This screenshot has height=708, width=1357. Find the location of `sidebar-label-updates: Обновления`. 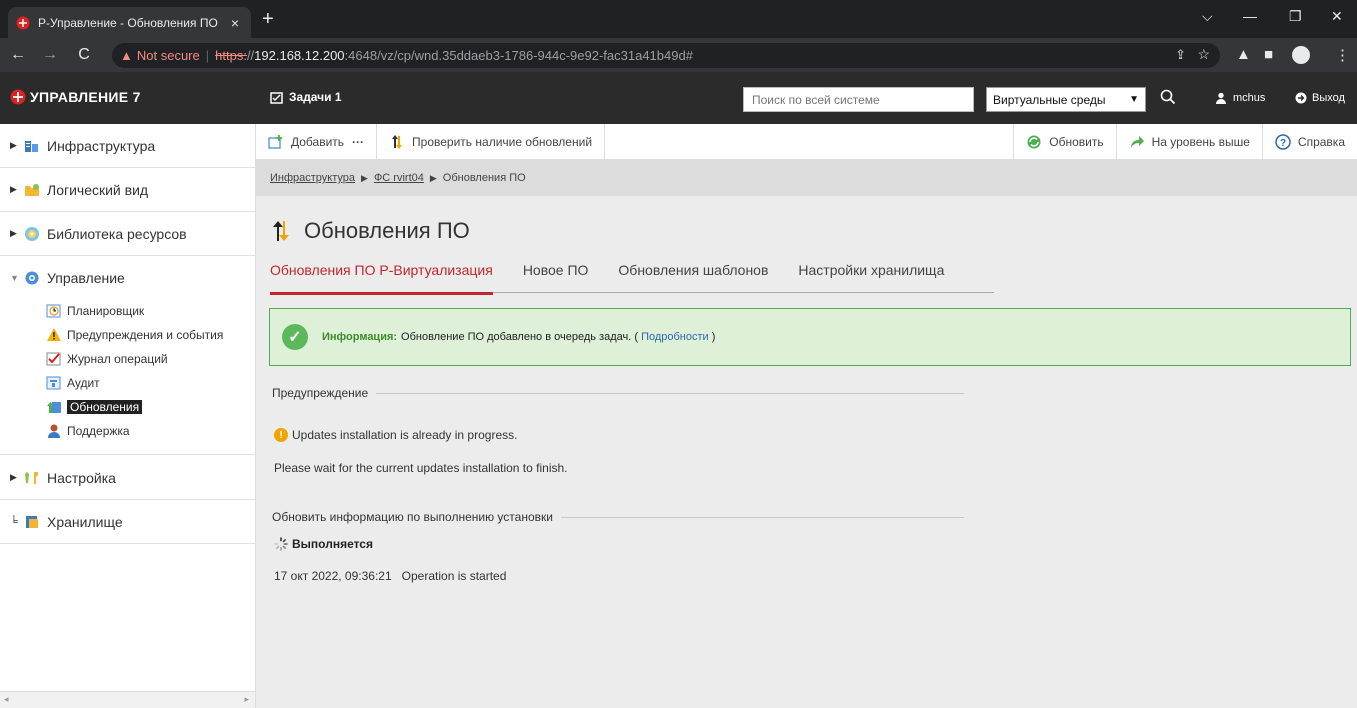

sidebar-label-updates: Обновления is located at coordinates (105, 407).